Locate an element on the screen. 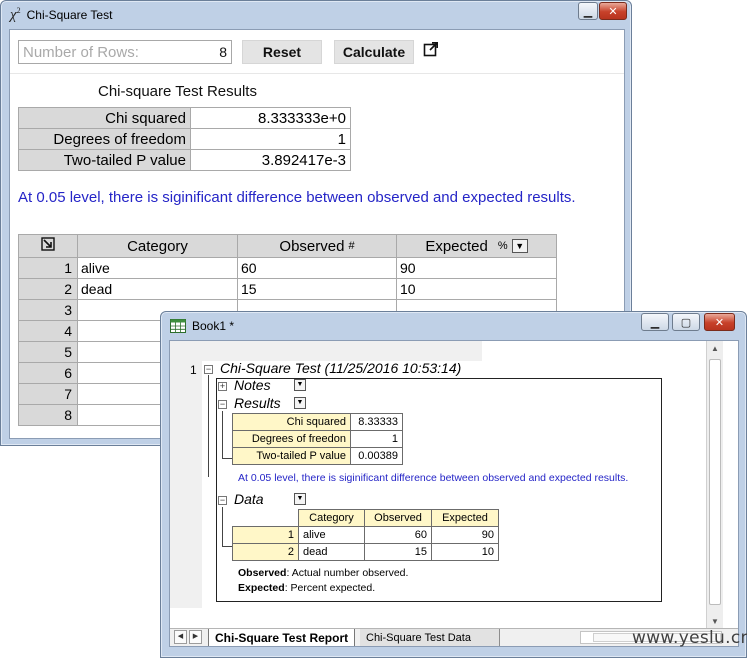 The width and height of the screenshot is (747, 658). import-corner-cell is located at coordinates (48, 246).